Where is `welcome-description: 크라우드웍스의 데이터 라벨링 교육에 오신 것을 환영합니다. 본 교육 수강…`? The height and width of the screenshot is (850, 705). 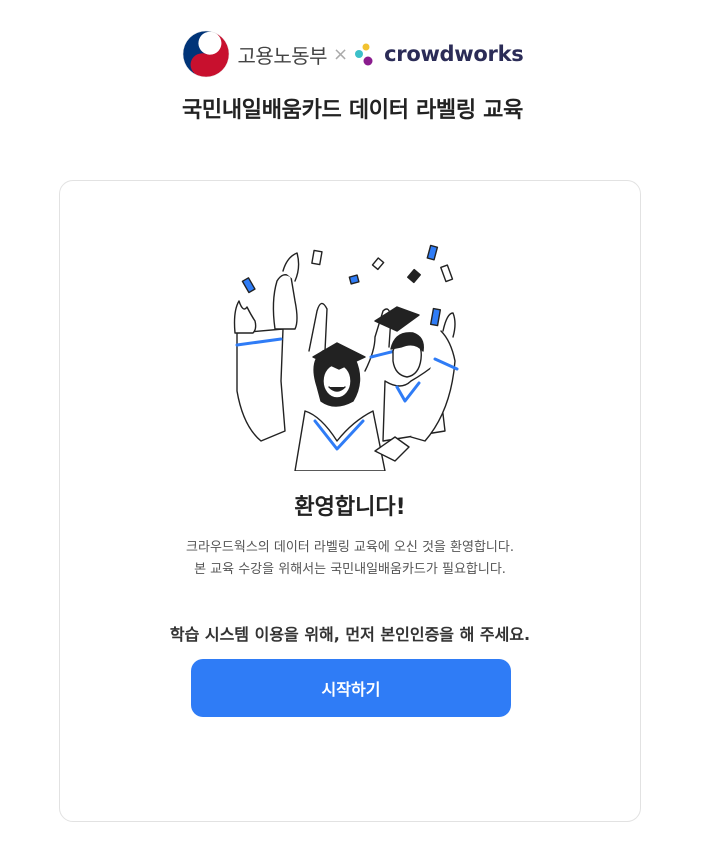
welcome-description: 크라우드웍스의 데이터 라벨링 교육에 오신 것을 환영합니다. 본 교육 수강… is located at coordinates (350, 559).